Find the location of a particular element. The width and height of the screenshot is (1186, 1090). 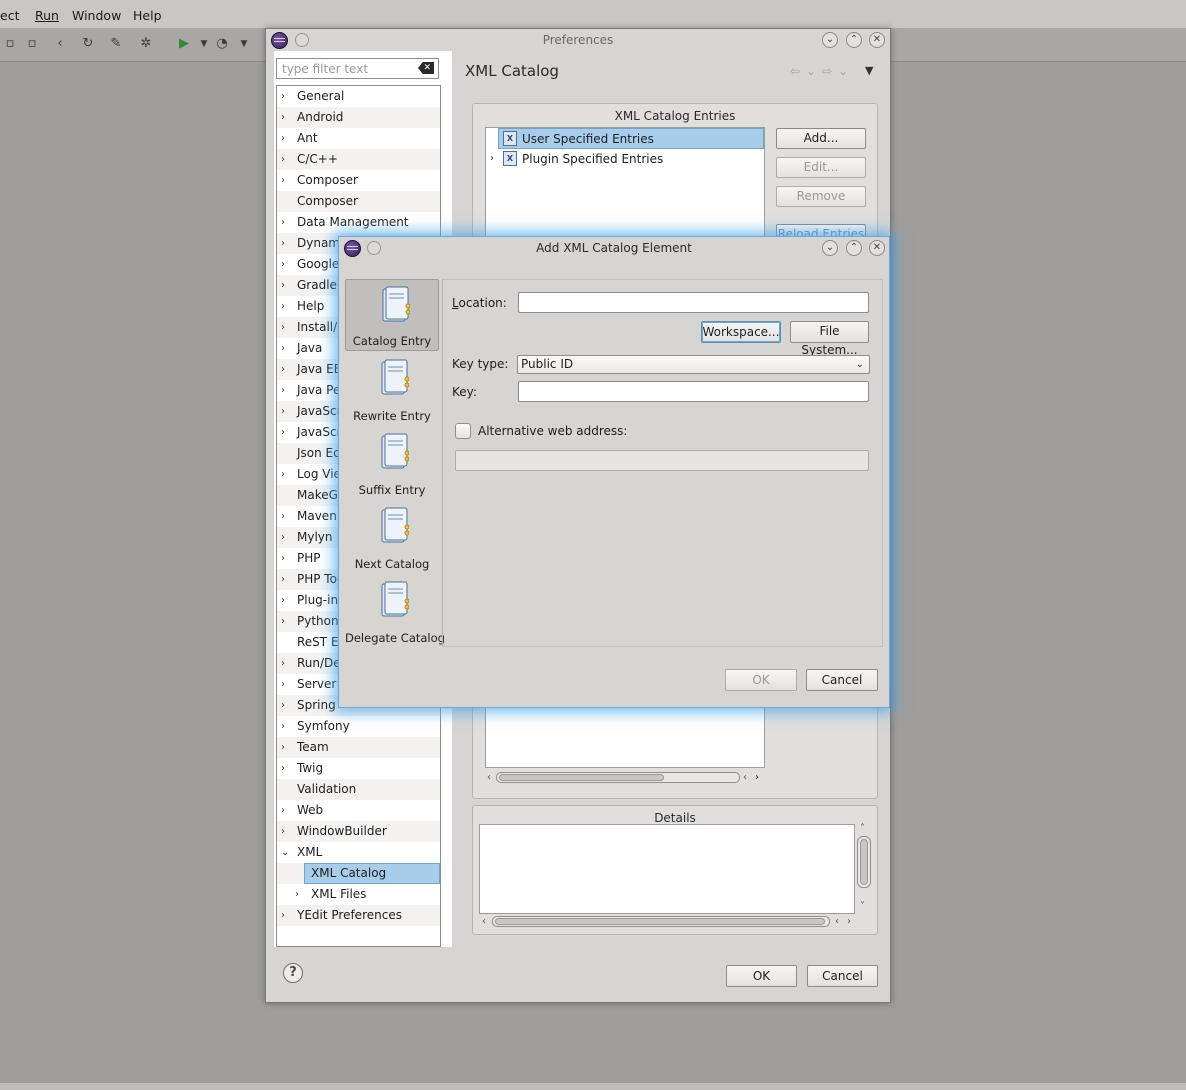

scroll-down-icon: ˅ is located at coordinates (862, 906).